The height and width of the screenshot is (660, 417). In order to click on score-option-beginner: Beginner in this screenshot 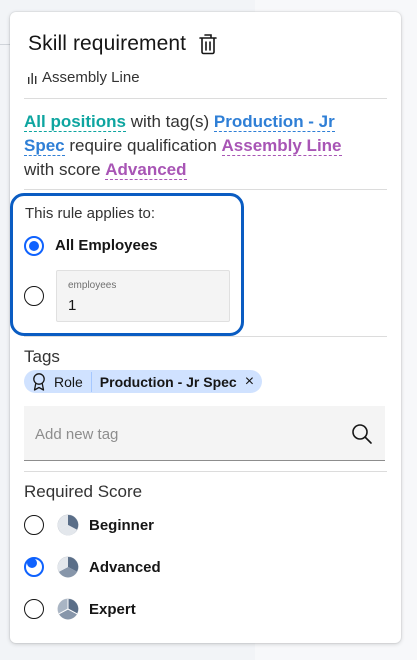, I will do `click(89, 525)`.